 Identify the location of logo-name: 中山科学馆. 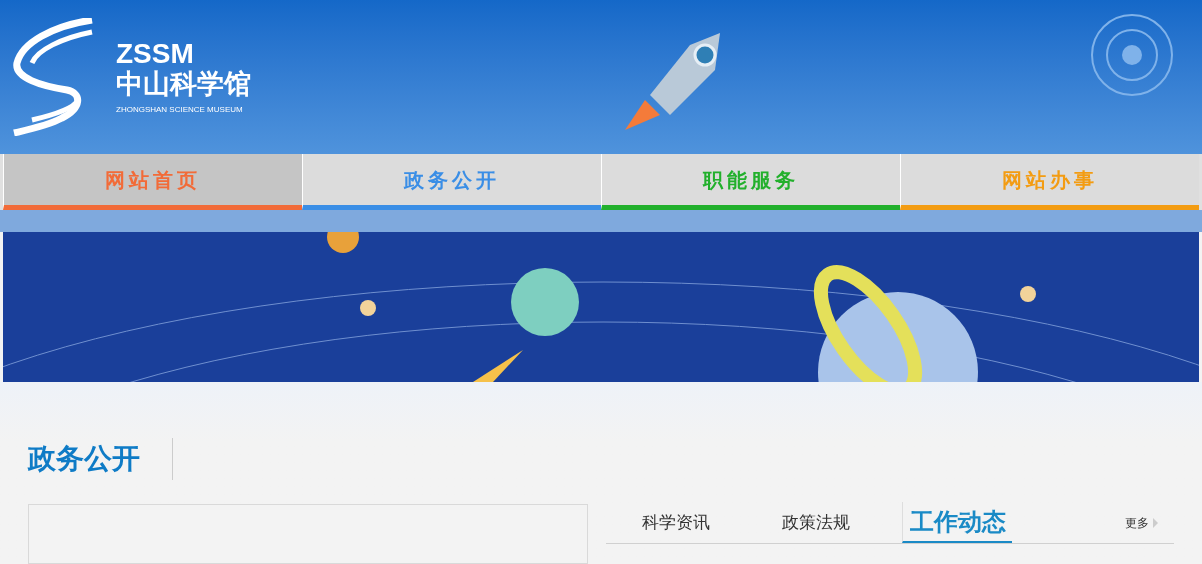
(183, 85).